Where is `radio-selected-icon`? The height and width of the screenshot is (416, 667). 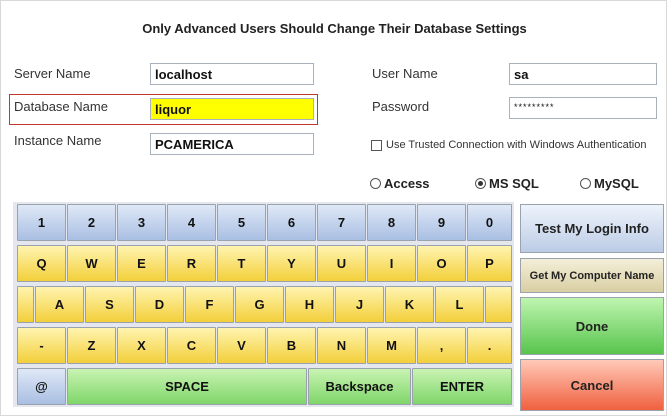 radio-selected-icon is located at coordinates (480, 183).